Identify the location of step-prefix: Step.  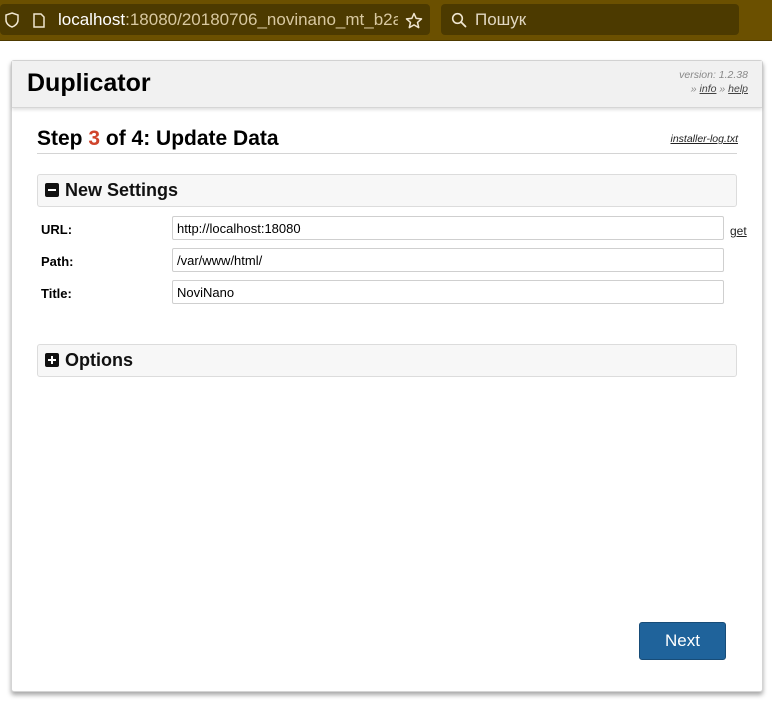
(60, 138).